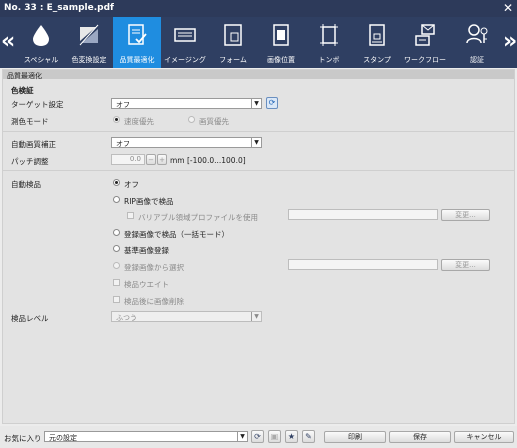 The width and height of the screenshot is (517, 448). What do you see at coordinates (149, 201) in the screenshot?
I see `inspection-rip-label: RIP画像で検品` at bounding box center [149, 201].